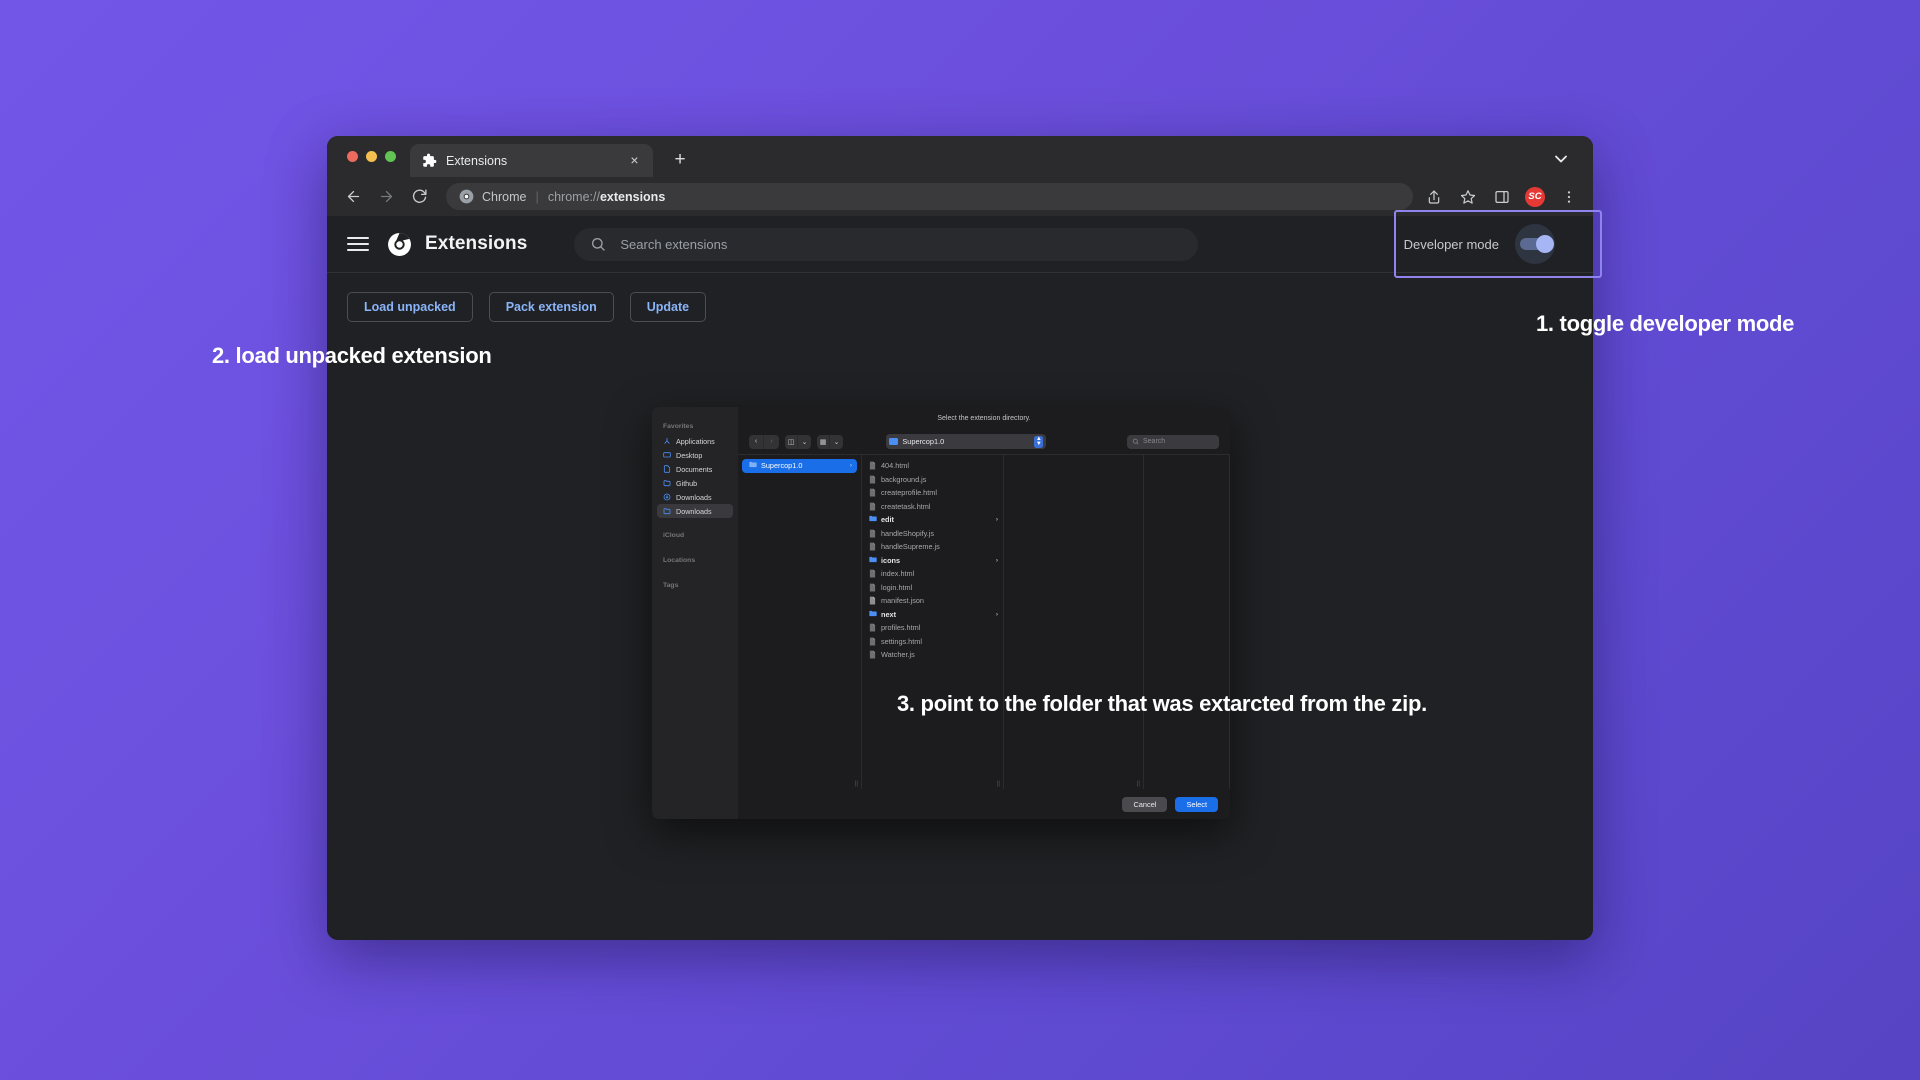  I want to click on cancel-button: Cancel, so click(1145, 804).